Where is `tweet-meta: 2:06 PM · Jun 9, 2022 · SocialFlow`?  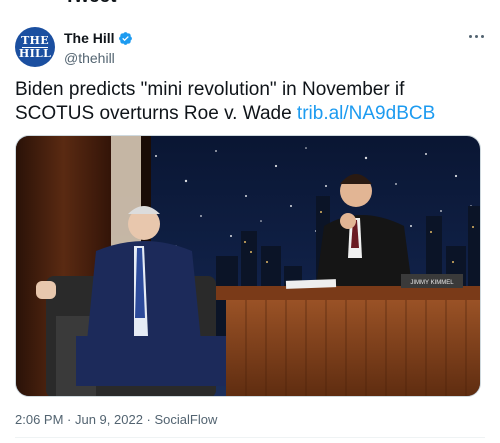 tweet-meta: 2:06 PM · Jun 9, 2022 · SocialFlow is located at coordinates (116, 419).